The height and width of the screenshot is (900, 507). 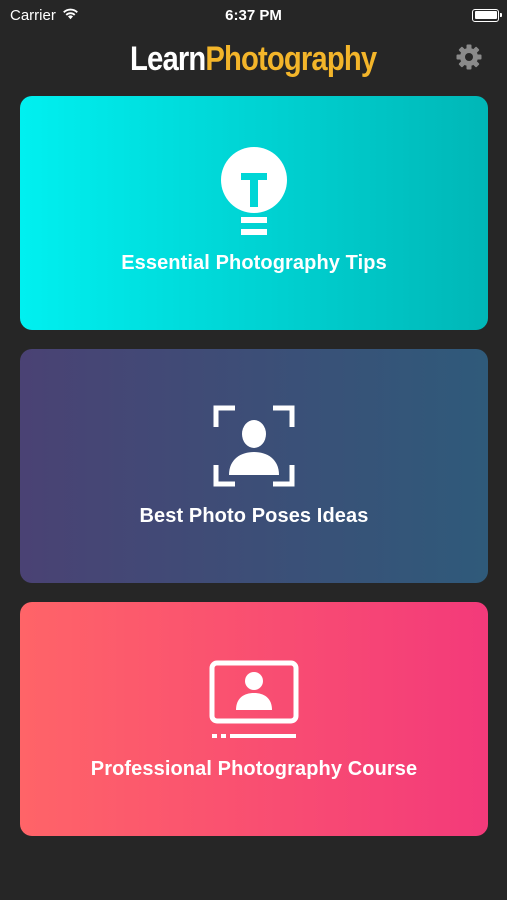 What do you see at coordinates (254, 263) in the screenshot?
I see `card-label: Essential Photography Tips` at bounding box center [254, 263].